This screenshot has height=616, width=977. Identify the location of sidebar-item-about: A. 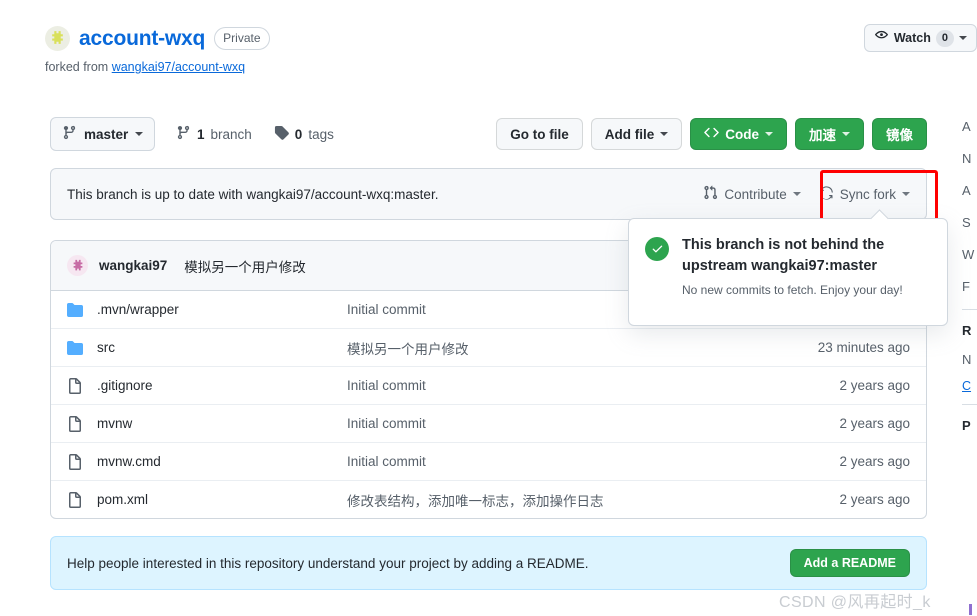
(969, 126).